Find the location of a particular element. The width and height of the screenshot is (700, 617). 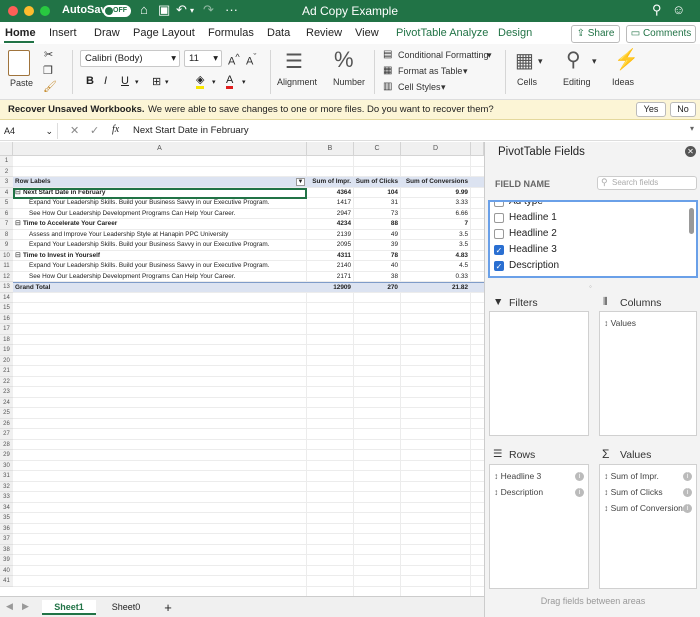

sheet-tab-sheet0: Sheet0 is located at coordinates (126, 607).